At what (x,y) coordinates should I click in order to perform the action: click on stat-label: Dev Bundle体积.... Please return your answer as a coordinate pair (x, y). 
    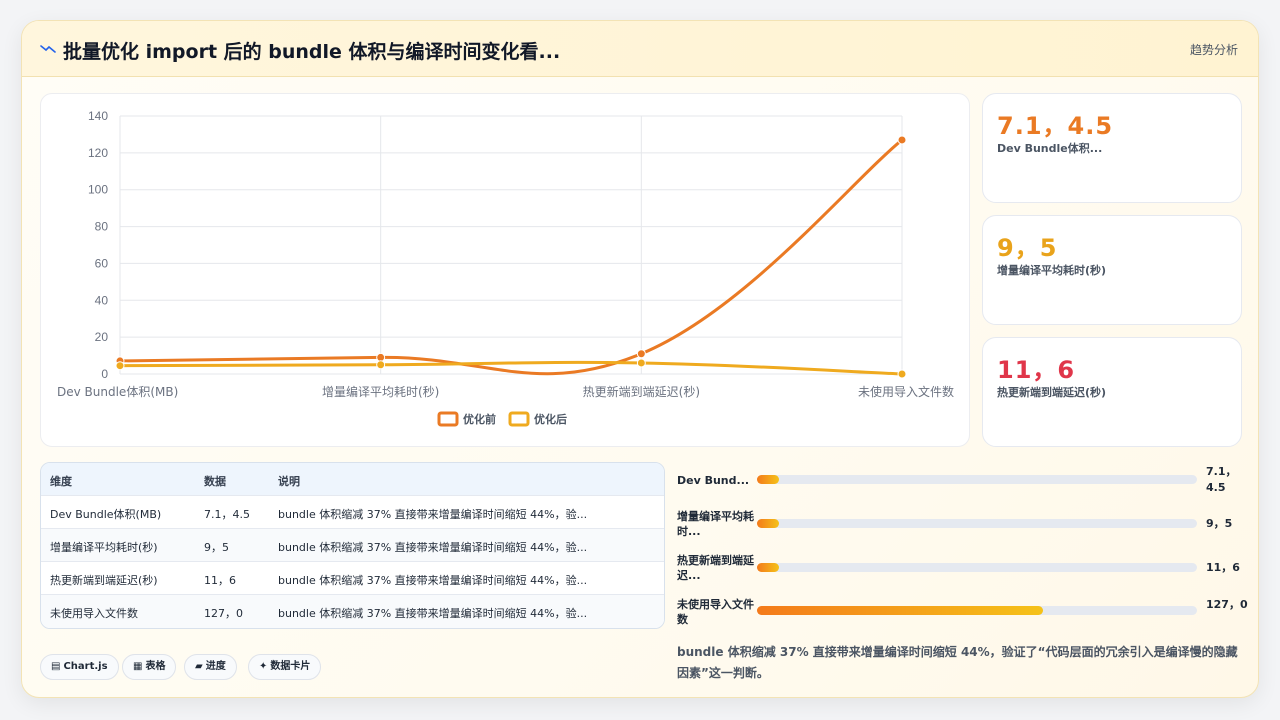
    Looking at the image, I should click on (1050, 148).